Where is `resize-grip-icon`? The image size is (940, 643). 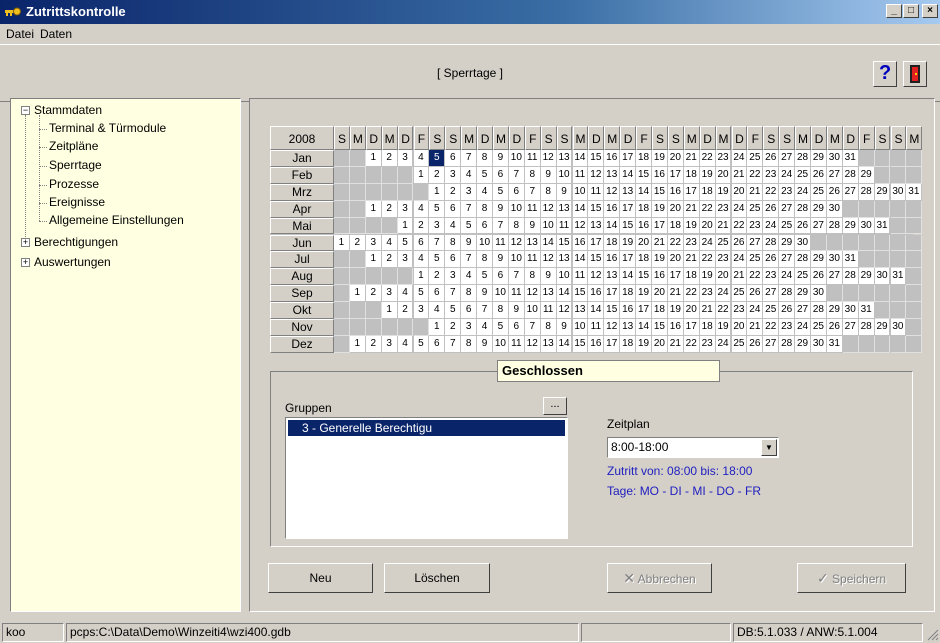 resize-grip-icon is located at coordinates (932, 634).